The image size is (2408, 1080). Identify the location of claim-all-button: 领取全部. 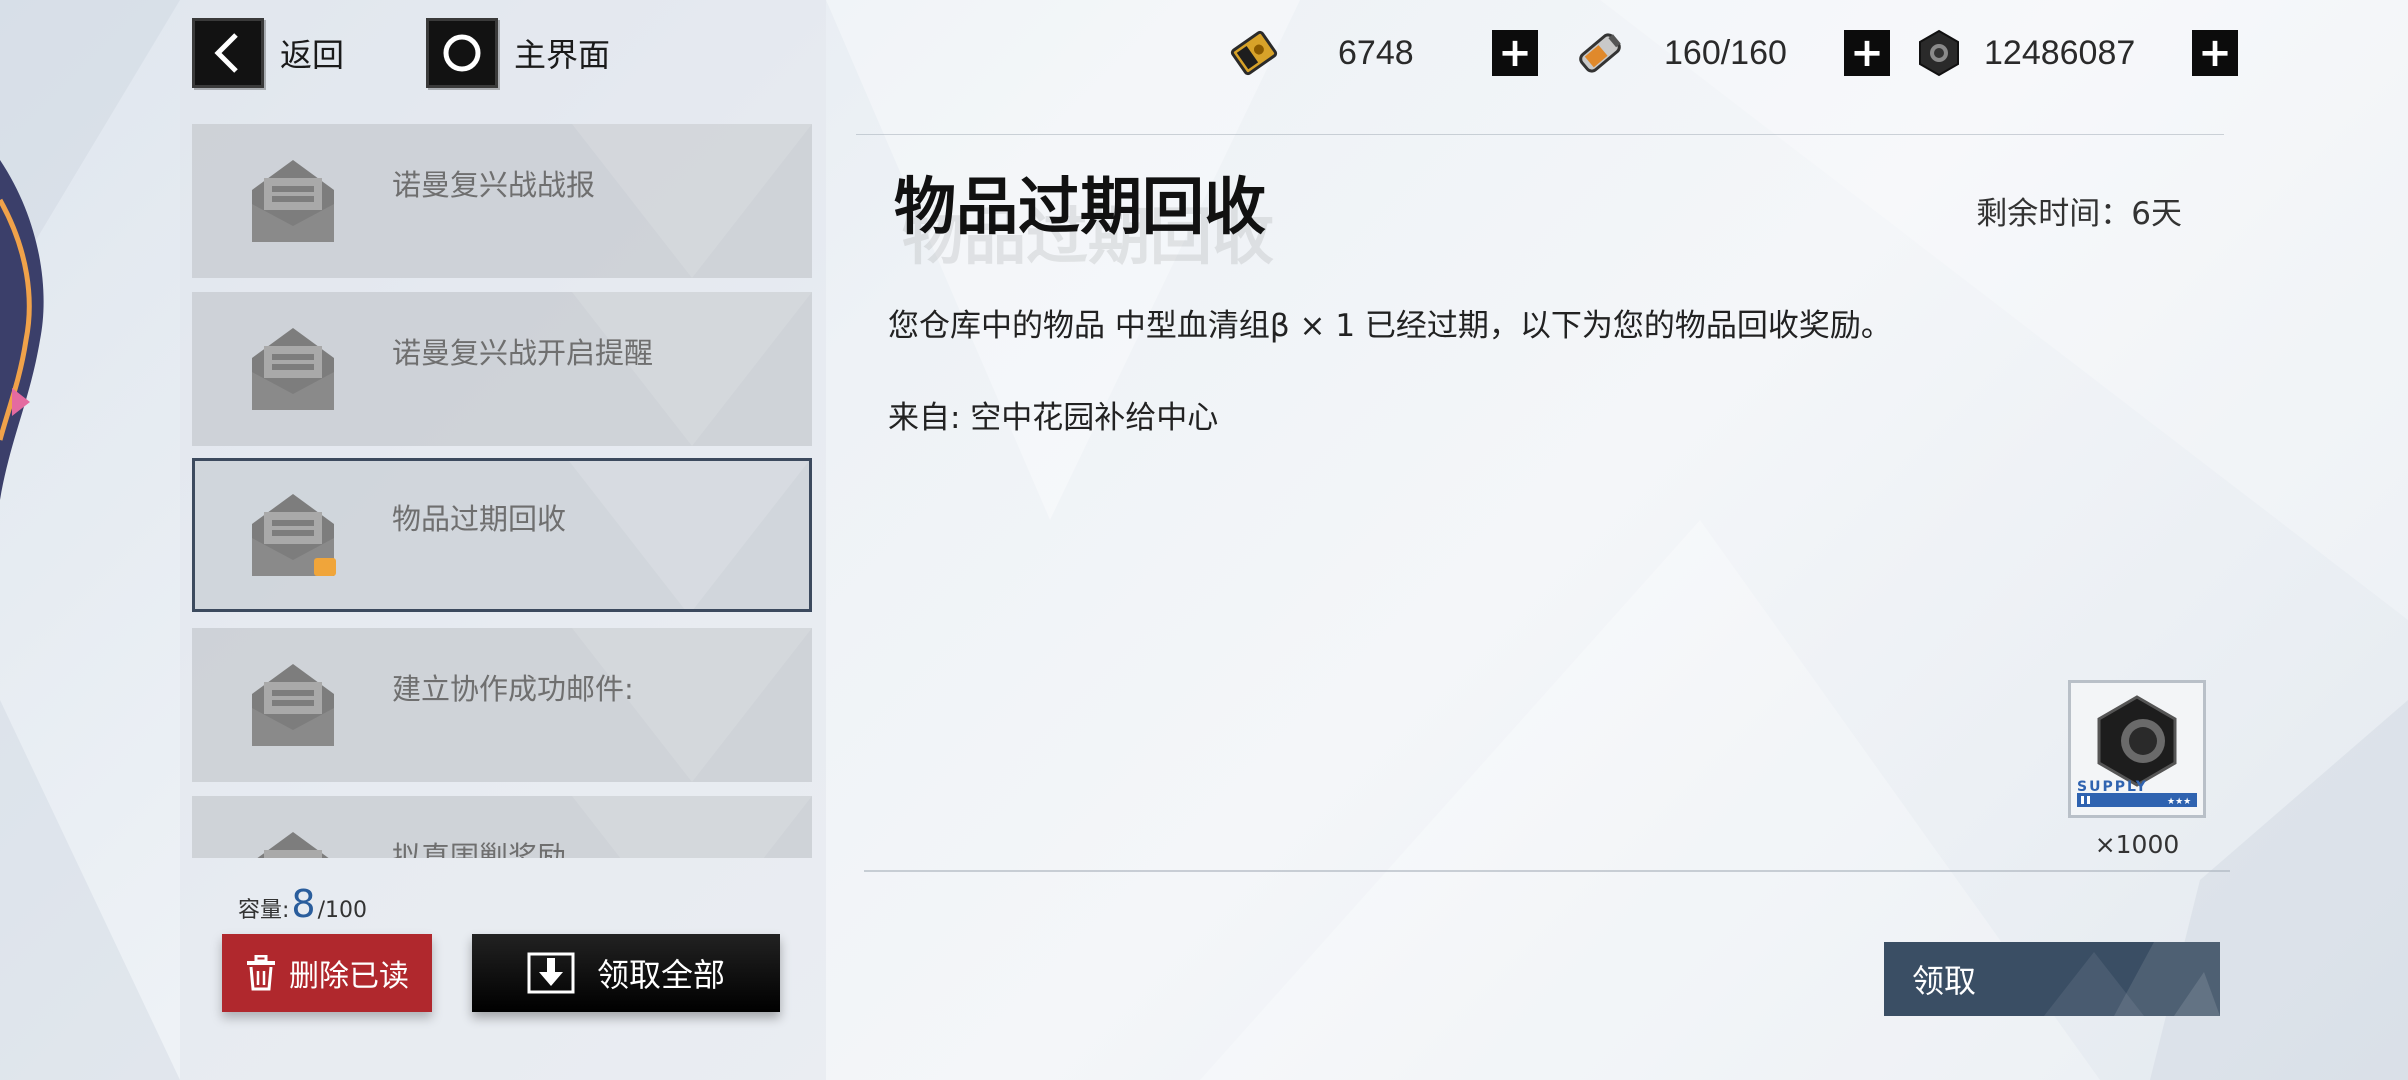
(626, 973).